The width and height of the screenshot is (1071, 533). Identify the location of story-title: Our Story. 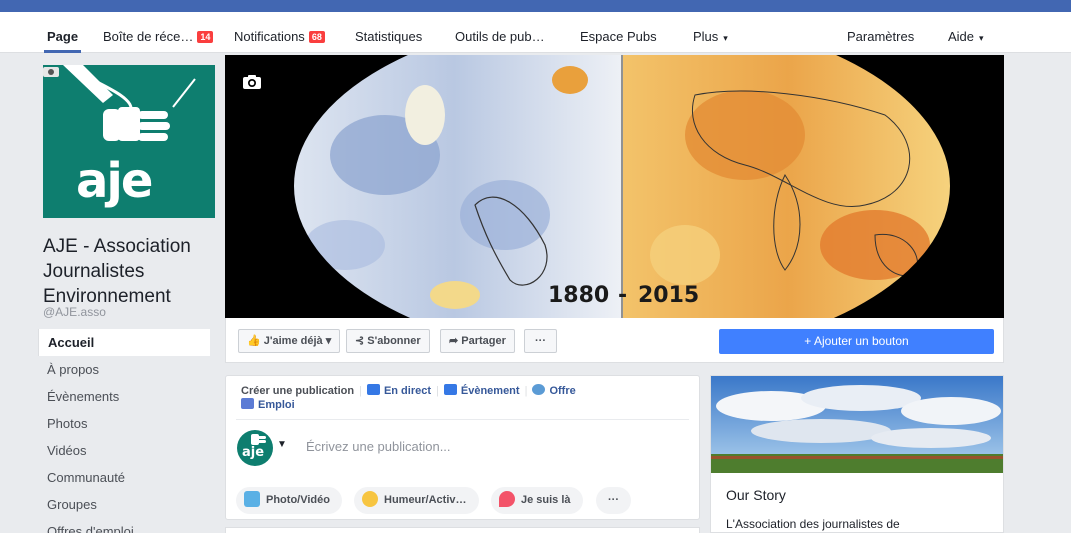
(756, 495).